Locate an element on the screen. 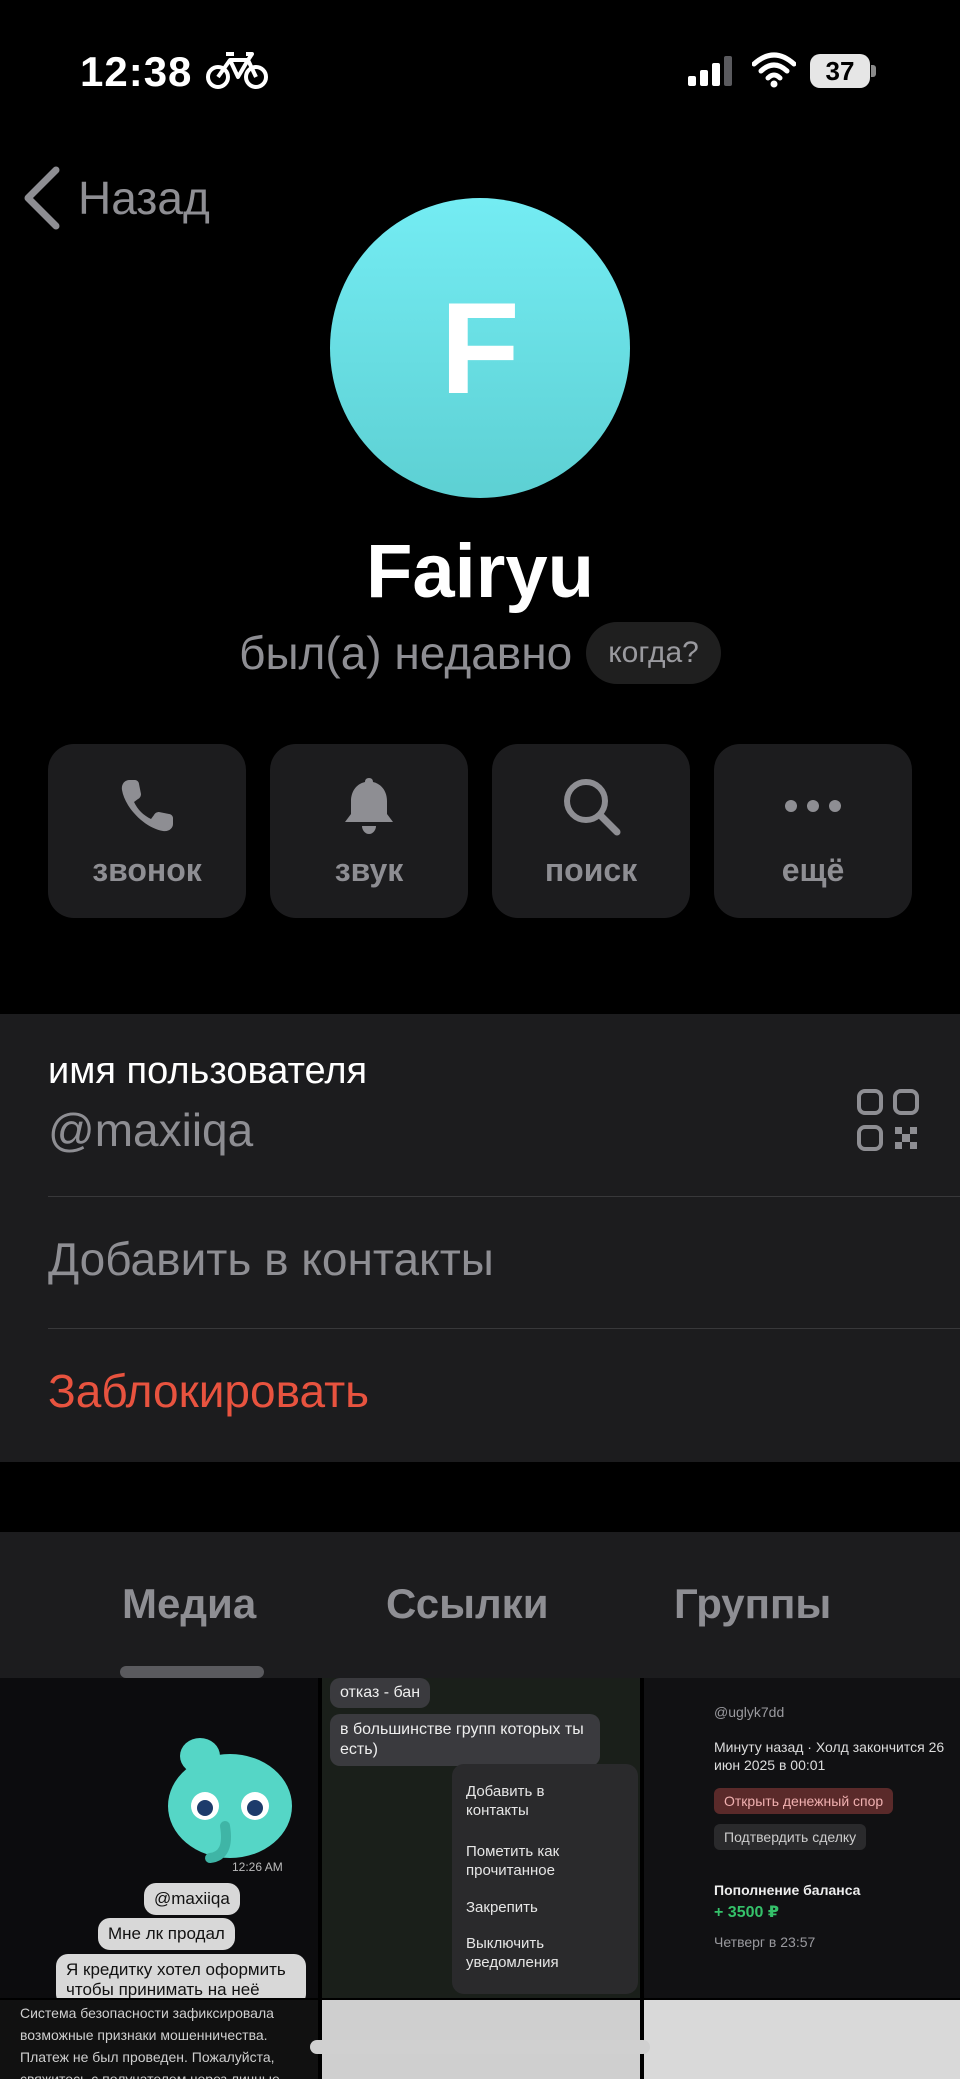 This screenshot has width=960, height=2079. username-row: имя пользователя @maxiiqa is located at coordinates (504, 1130).